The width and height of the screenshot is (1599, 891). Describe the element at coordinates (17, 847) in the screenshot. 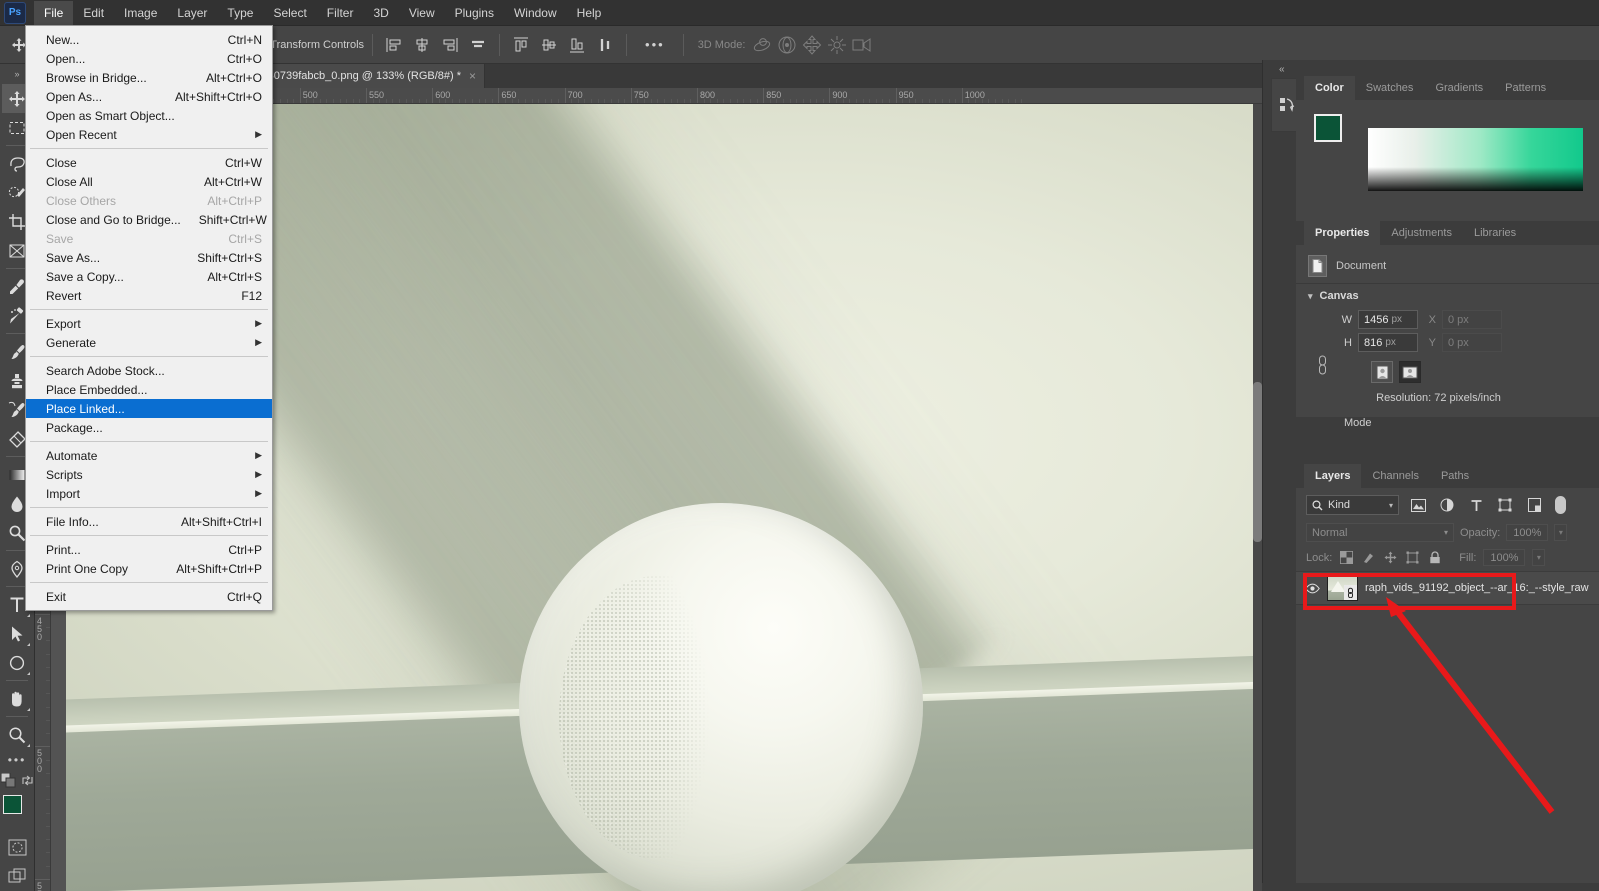

I see `quick-mask-mode-icon` at that location.